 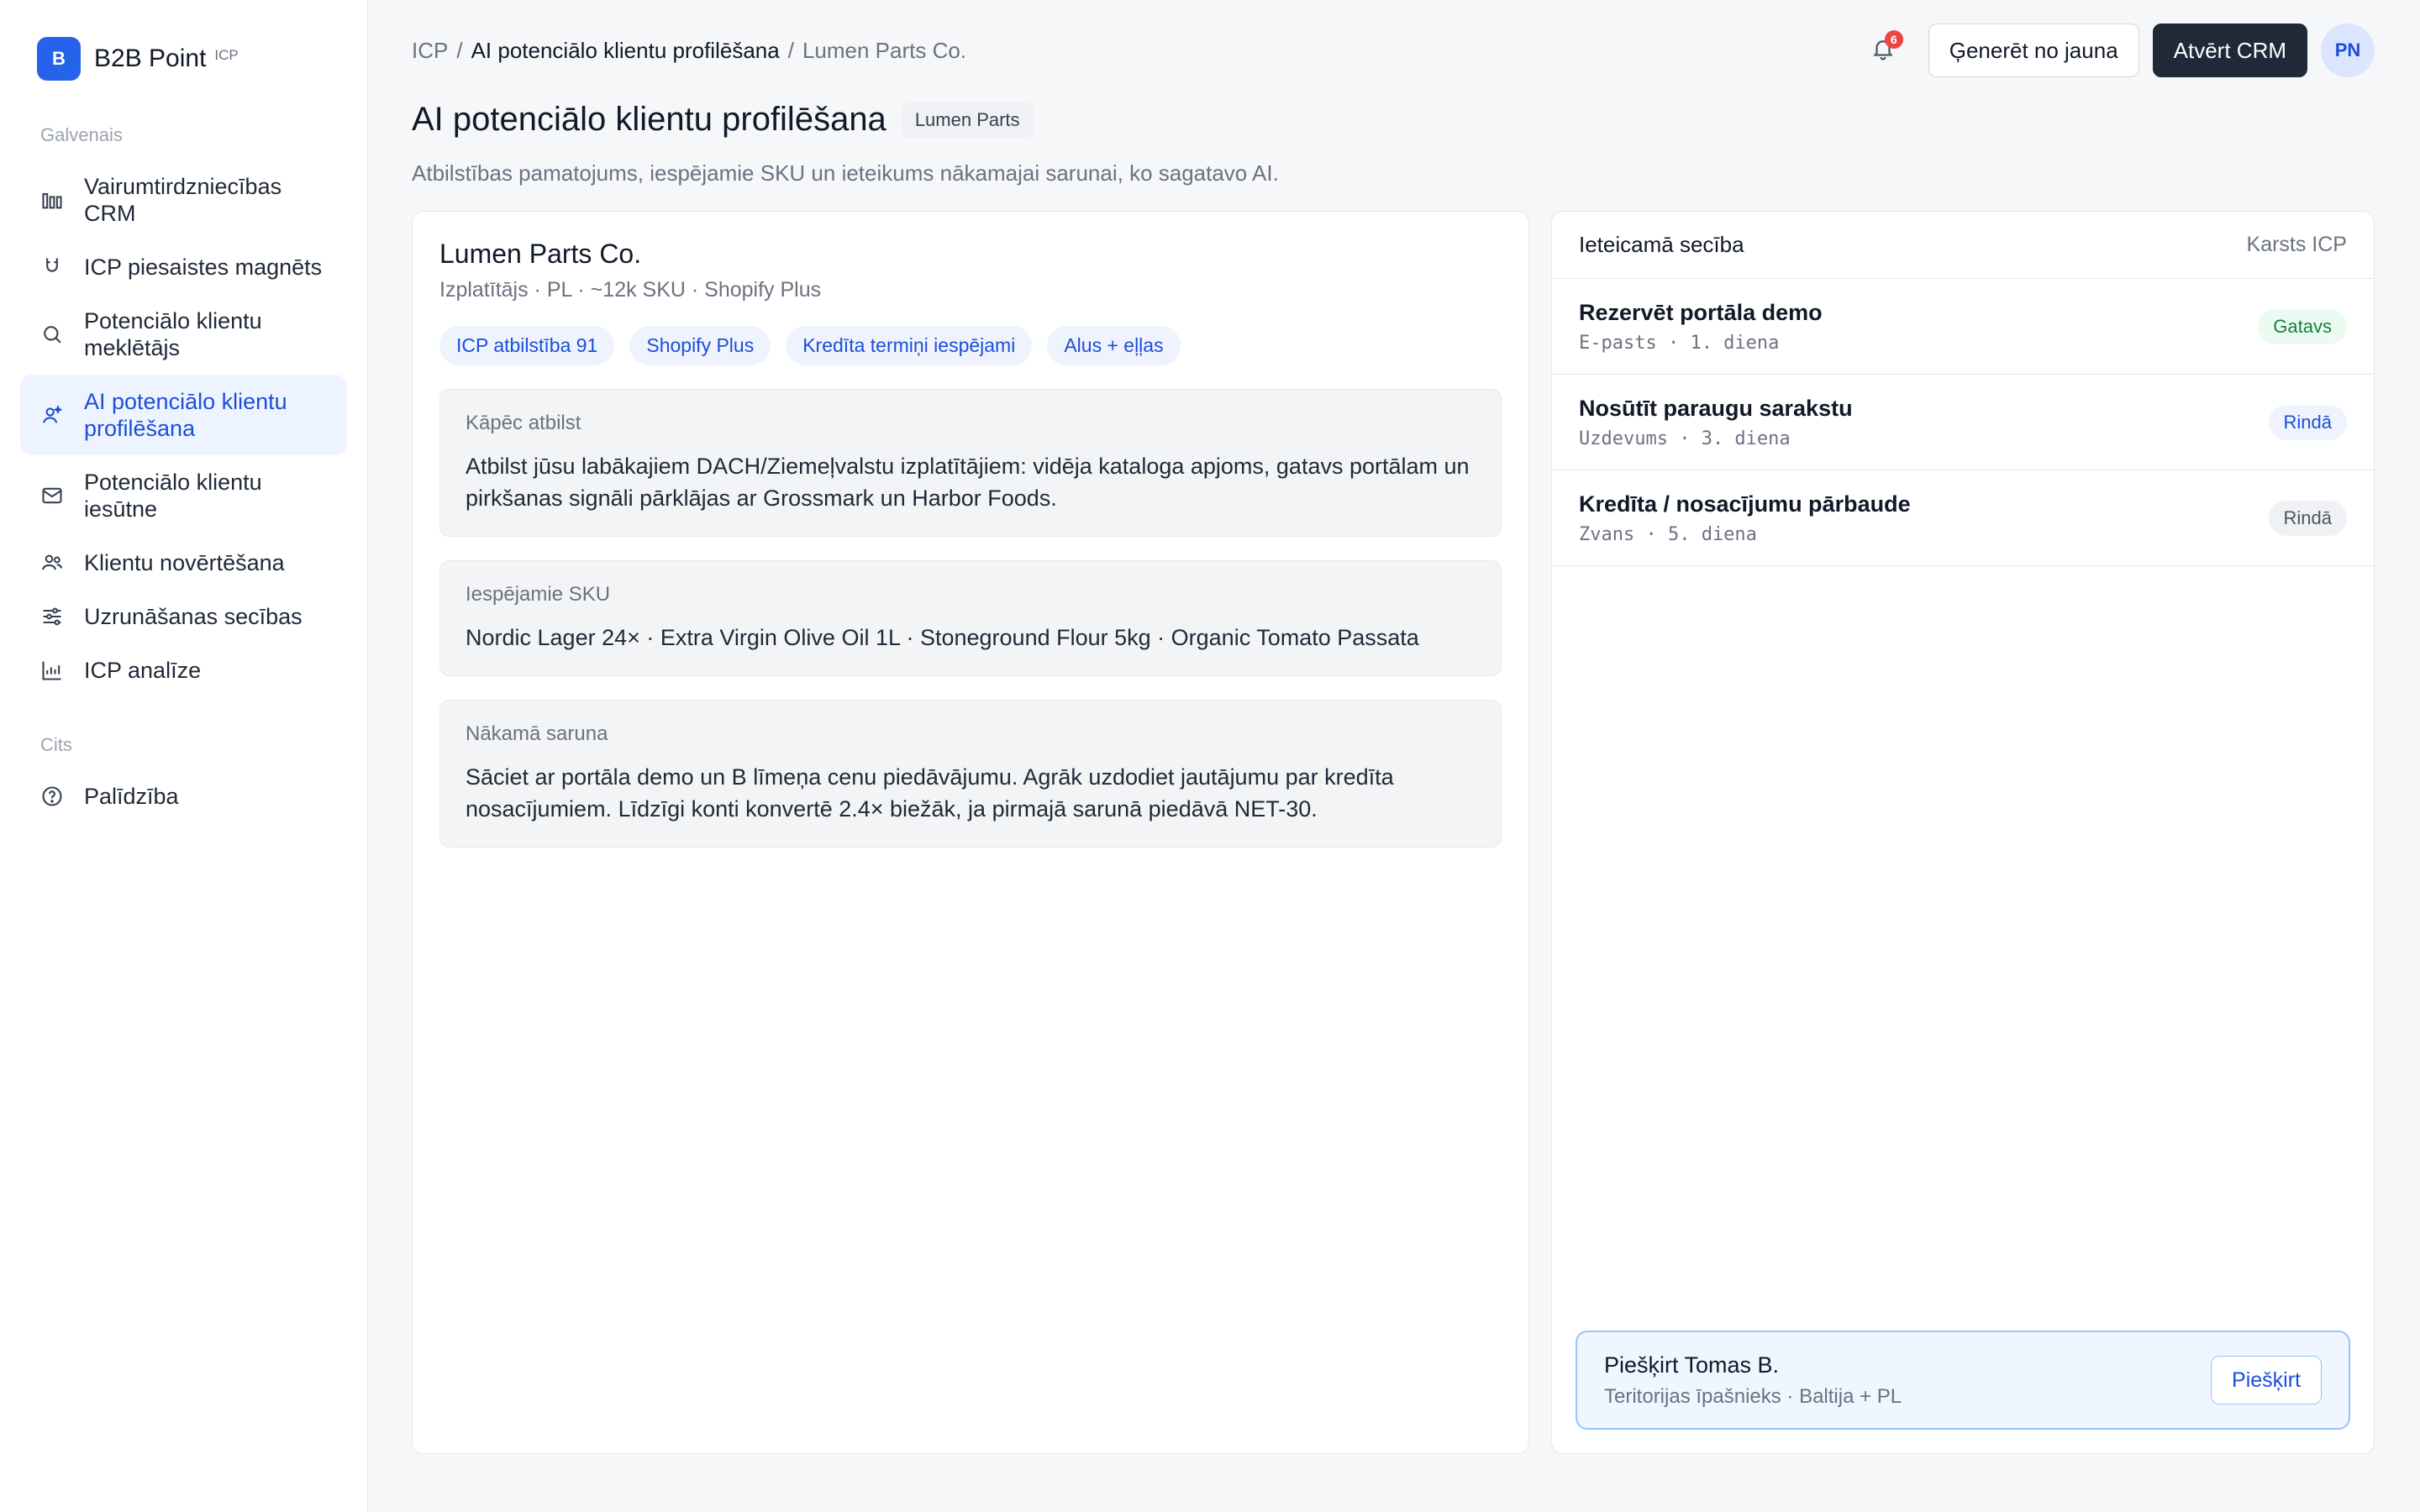 What do you see at coordinates (2302, 326) in the screenshot?
I see `status-badge: Gatavs` at bounding box center [2302, 326].